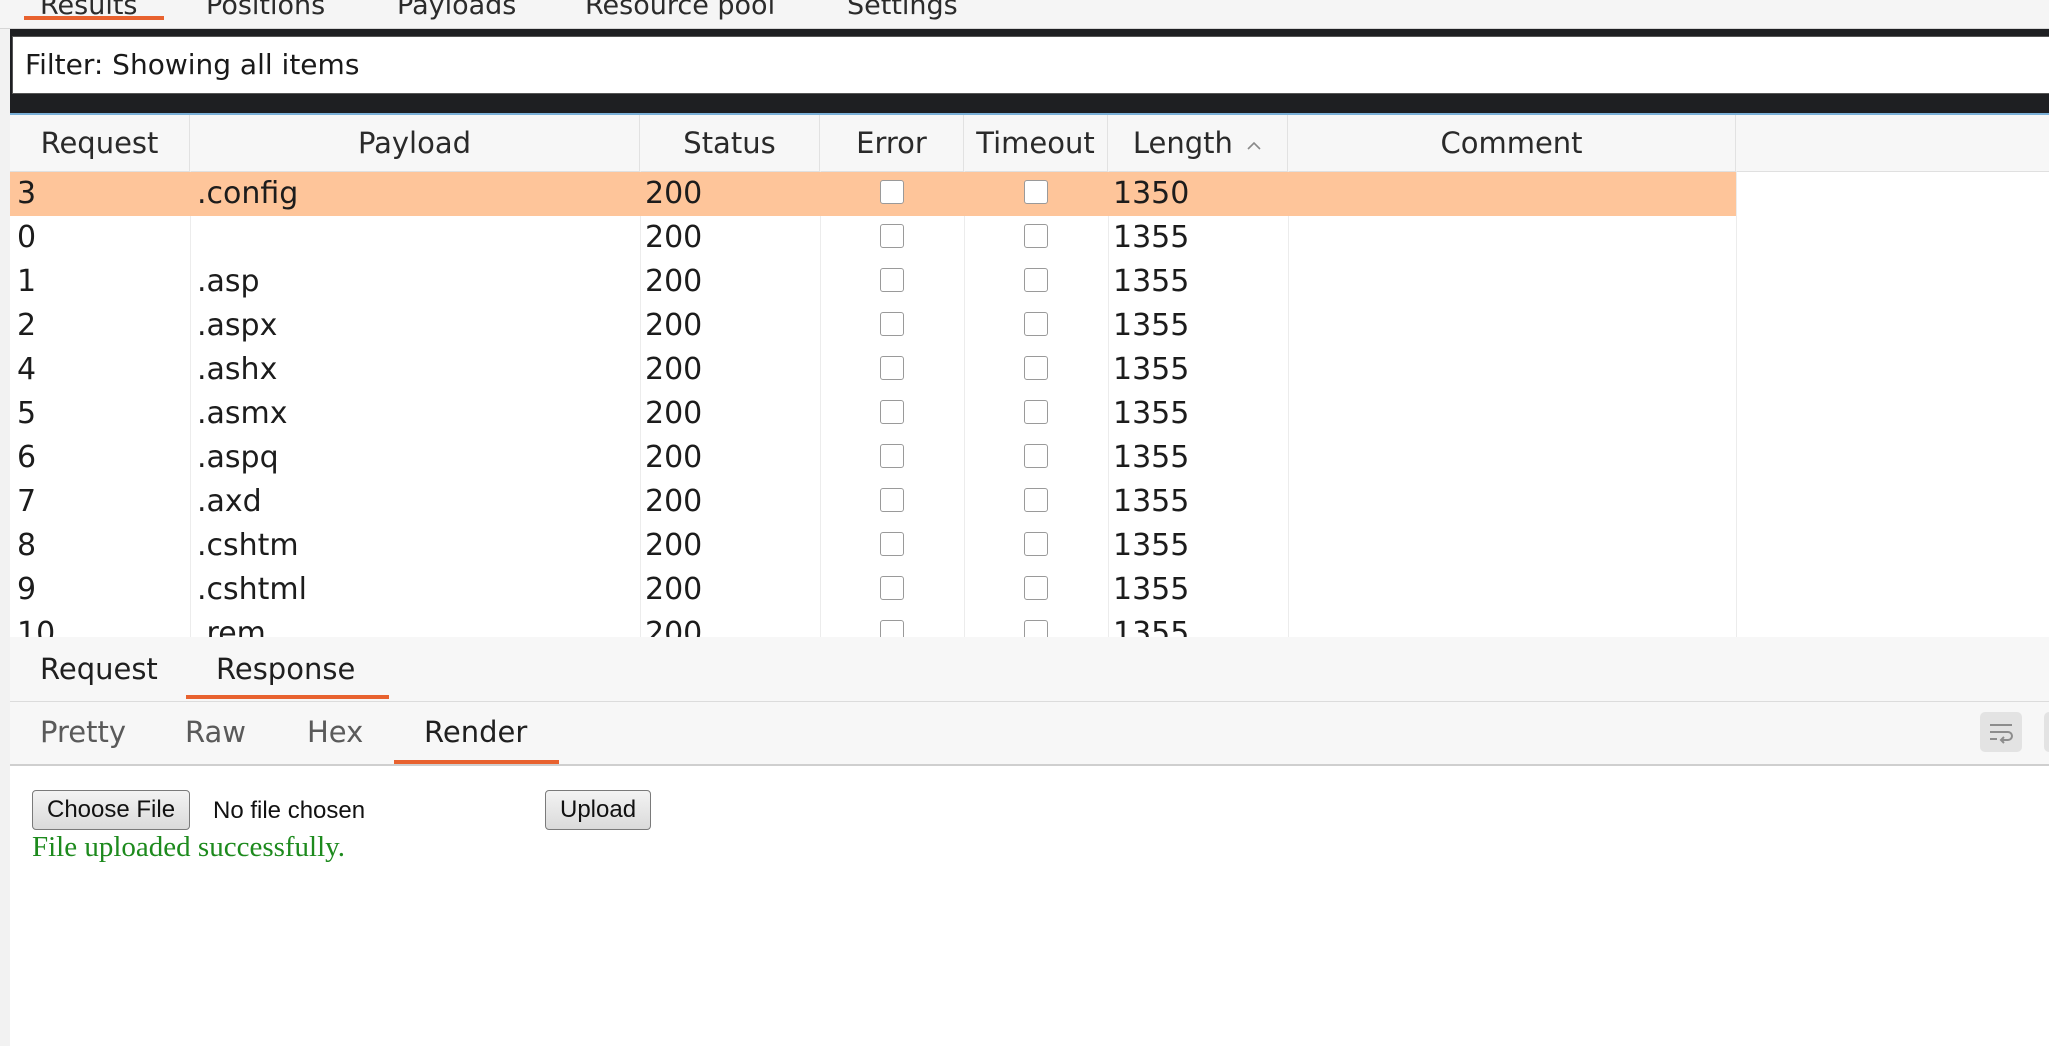  Describe the element at coordinates (892, 143) in the screenshot. I see `column-header-error: Error` at that location.